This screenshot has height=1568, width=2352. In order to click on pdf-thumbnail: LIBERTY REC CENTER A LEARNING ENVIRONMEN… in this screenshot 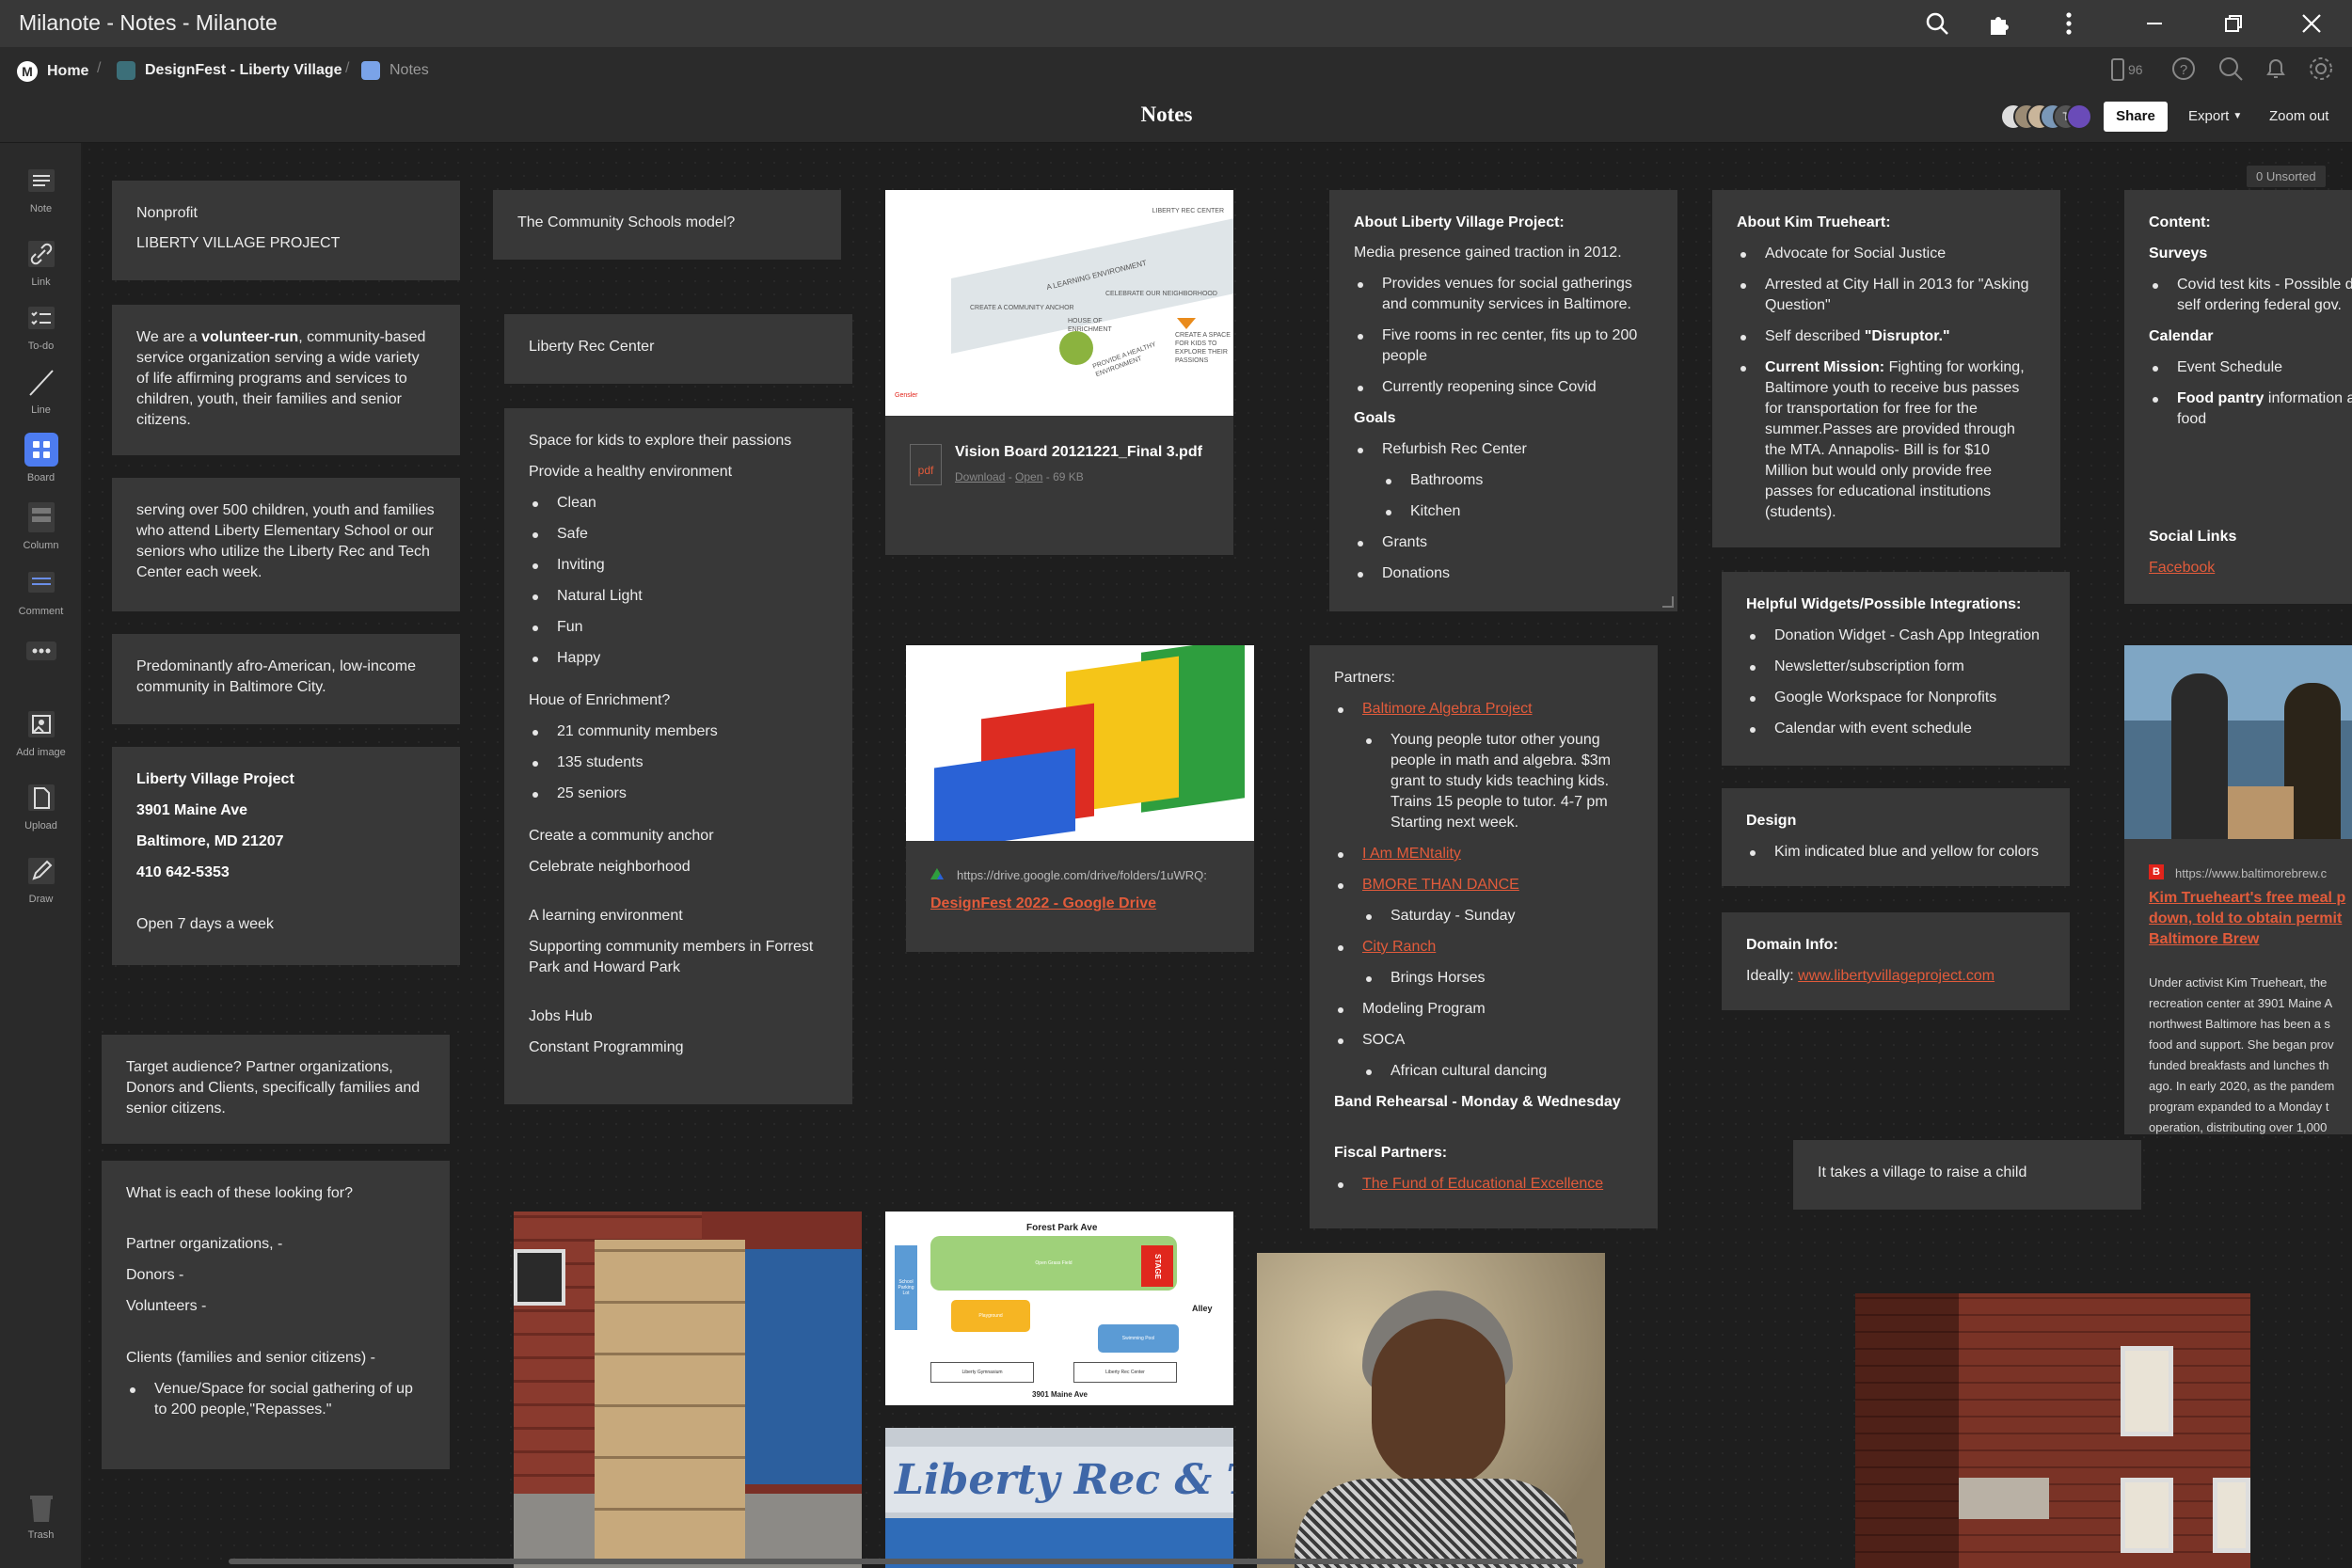, I will do `click(1059, 303)`.